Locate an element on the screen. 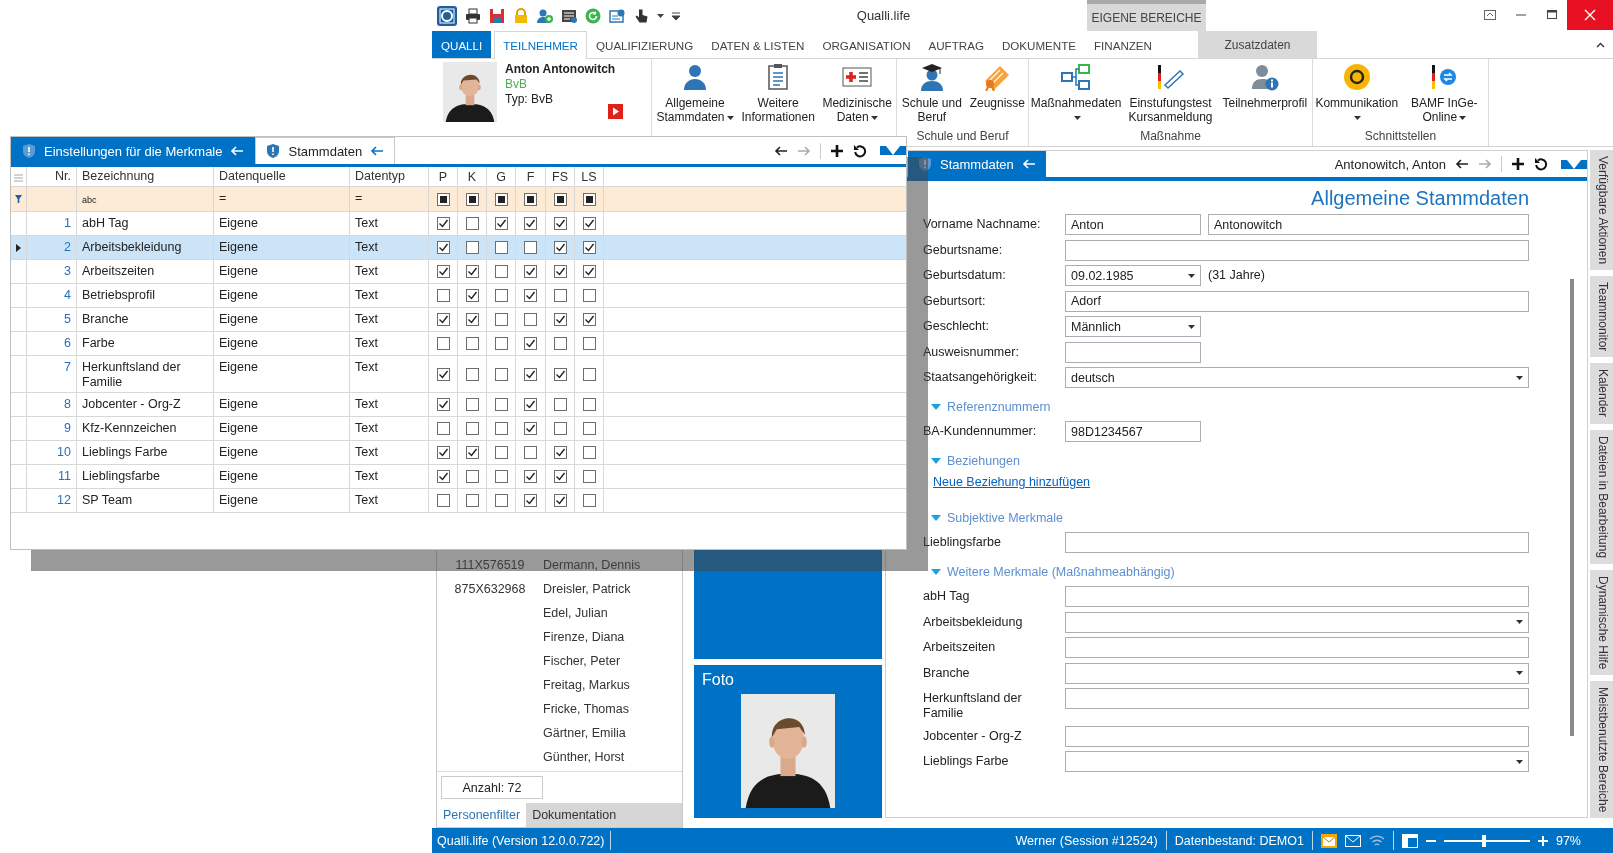  table-row: 11 Lieblingsfarbe Eigene Text is located at coordinates (458, 477).